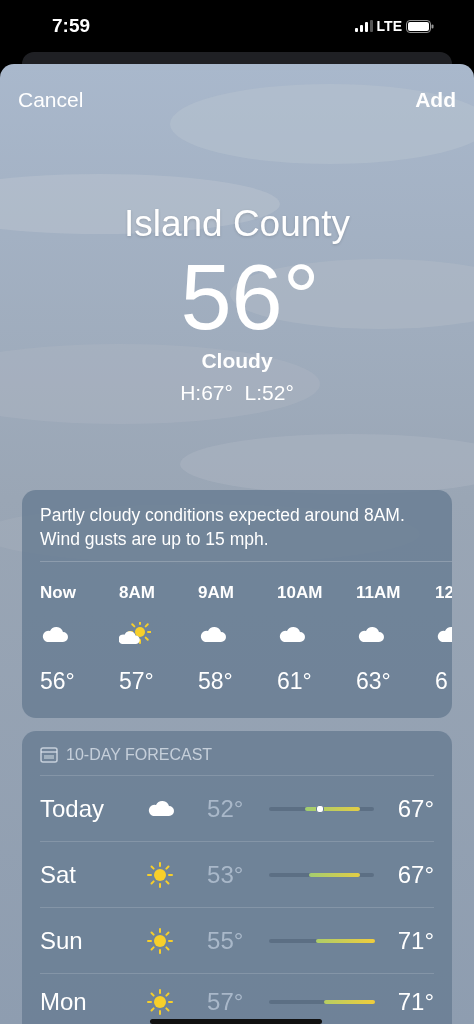  I want to click on hour-label: 9AM, so click(216, 593).